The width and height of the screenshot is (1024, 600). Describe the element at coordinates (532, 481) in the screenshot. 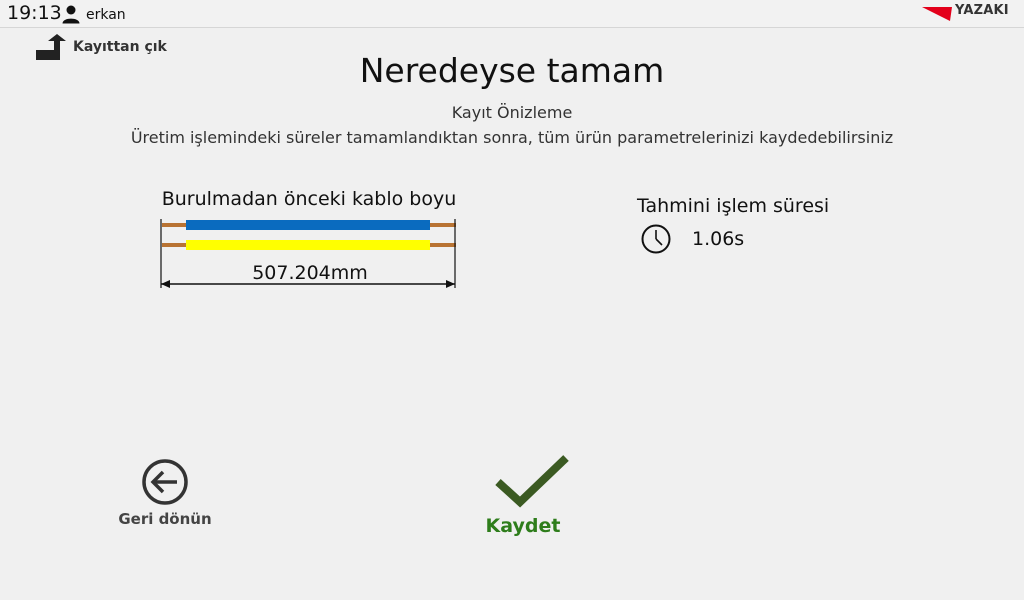

I see `checkmark-icon` at that location.